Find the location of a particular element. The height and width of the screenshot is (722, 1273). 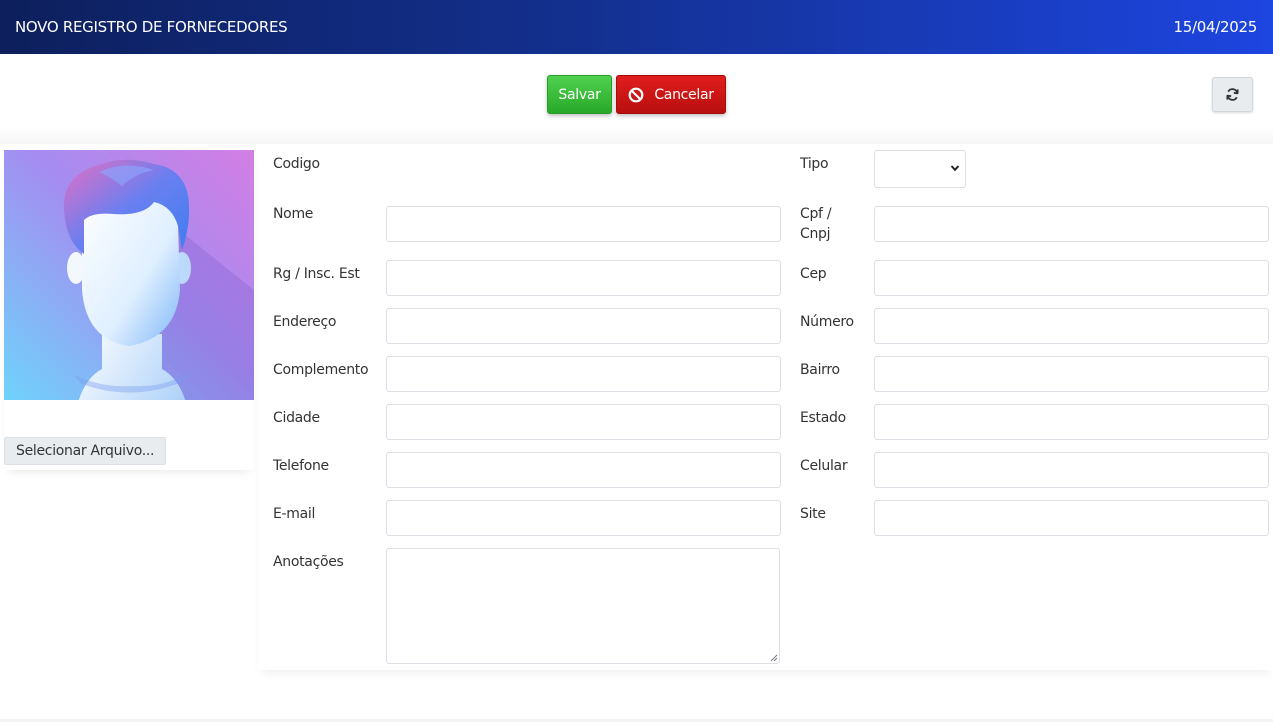

cep-input is located at coordinates (1071, 278).